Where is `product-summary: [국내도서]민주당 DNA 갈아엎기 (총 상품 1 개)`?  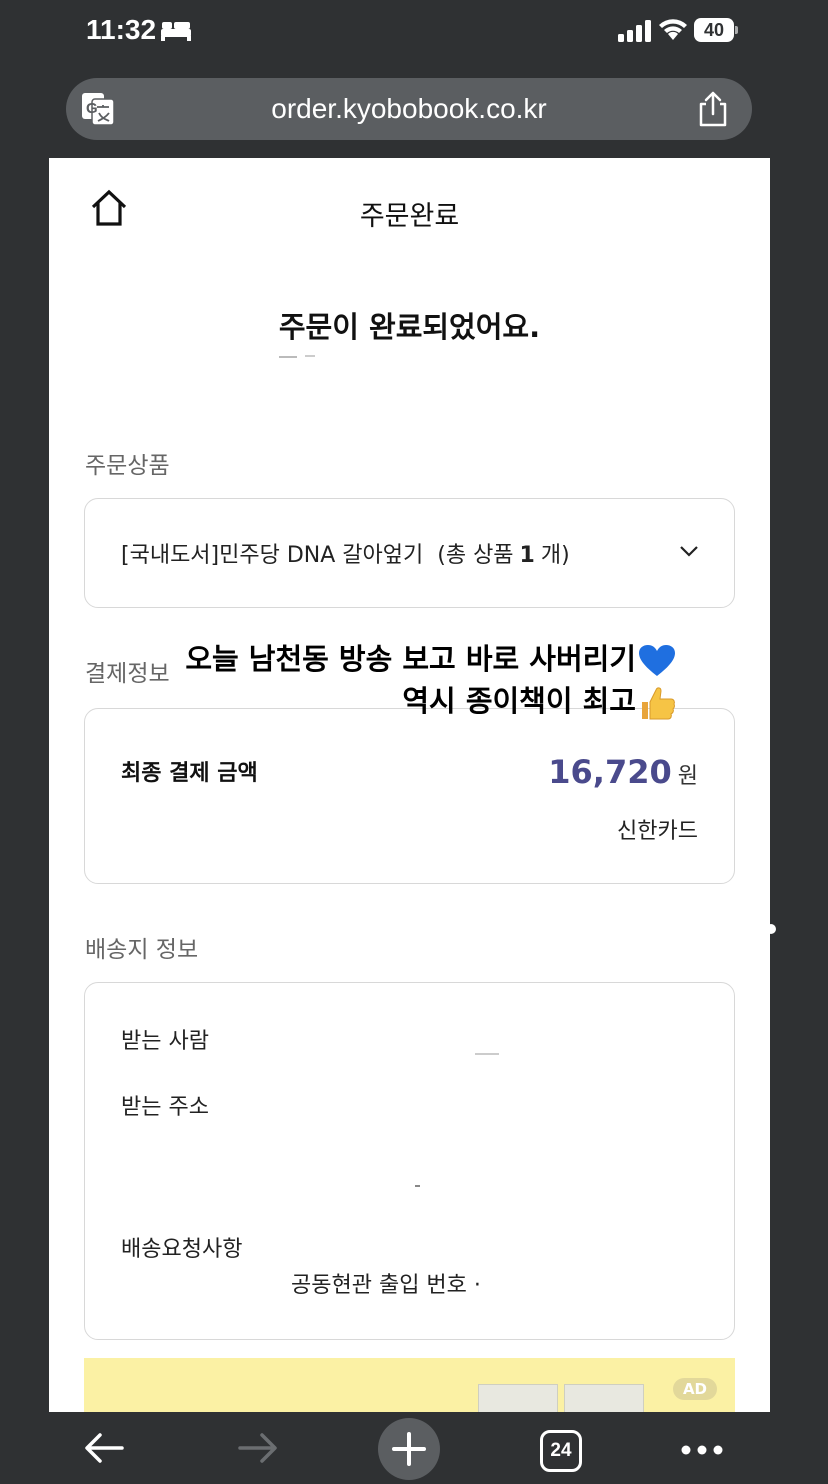
product-summary: [국내도서]민주당 DNA 갈아엎기 (총 상품 1 개) is located at coordinates (345, 553).